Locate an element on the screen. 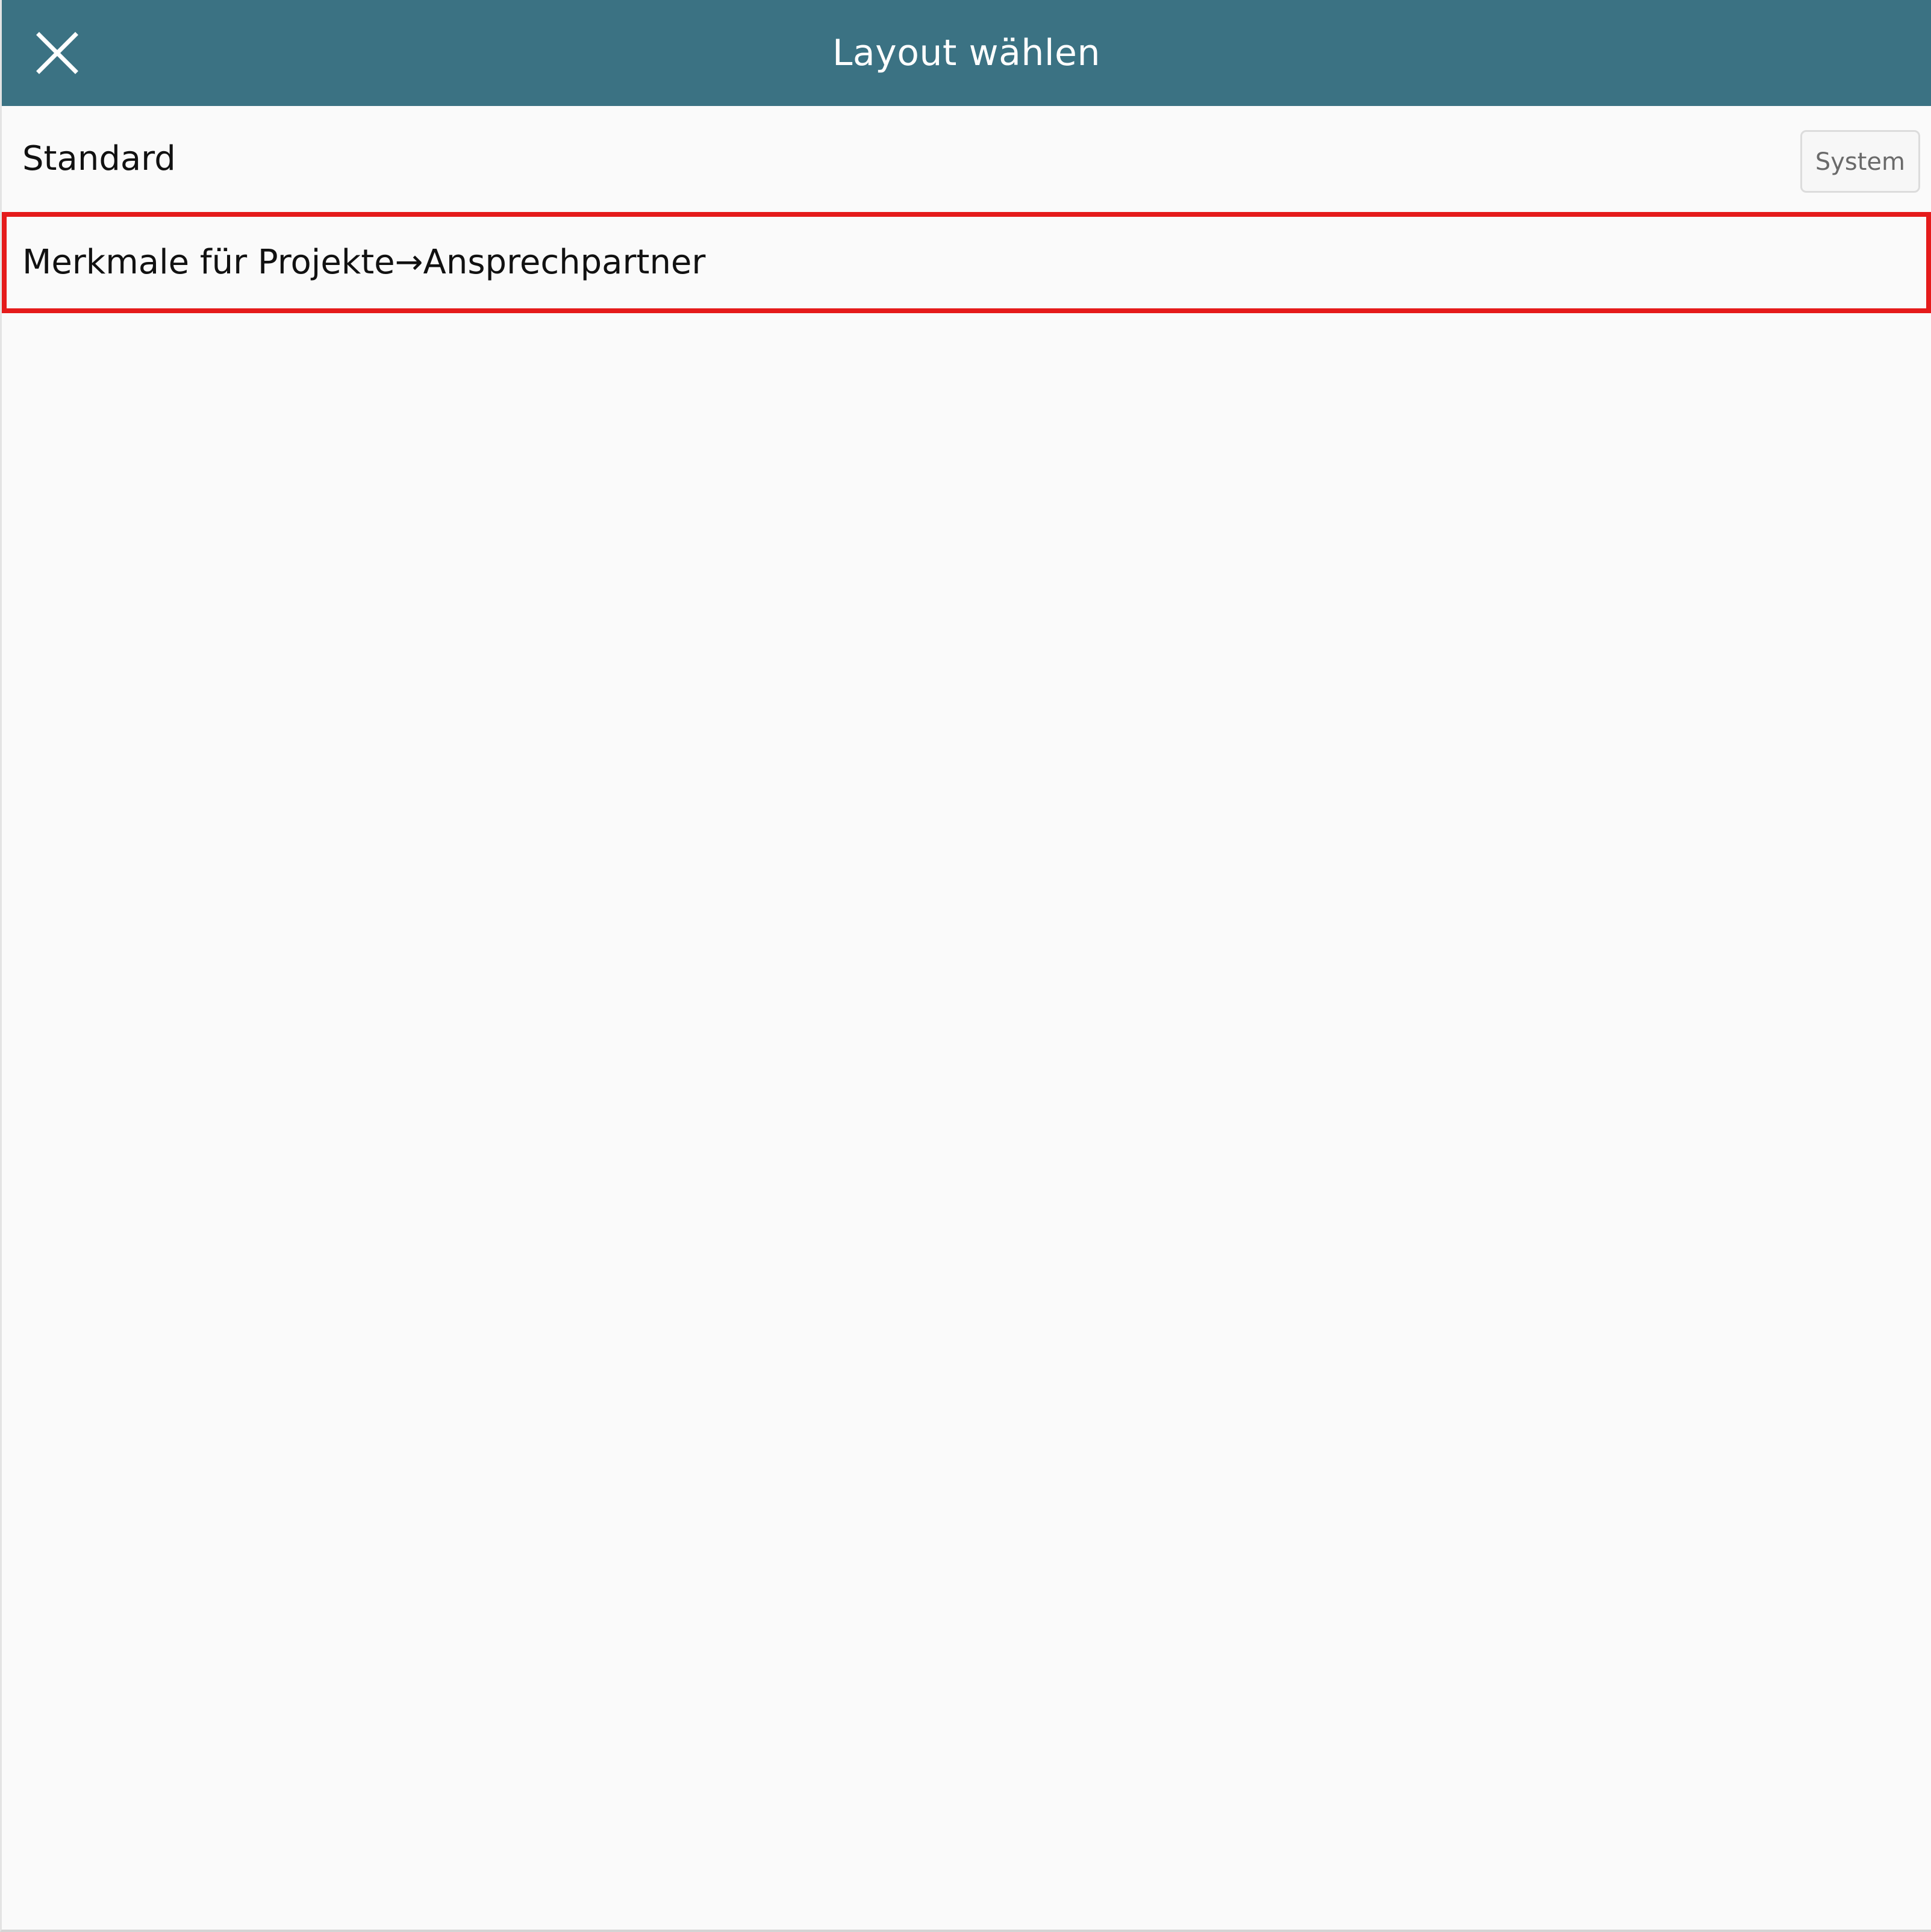  dialog-header: Layout wählen is located at coordinates (967, 53).